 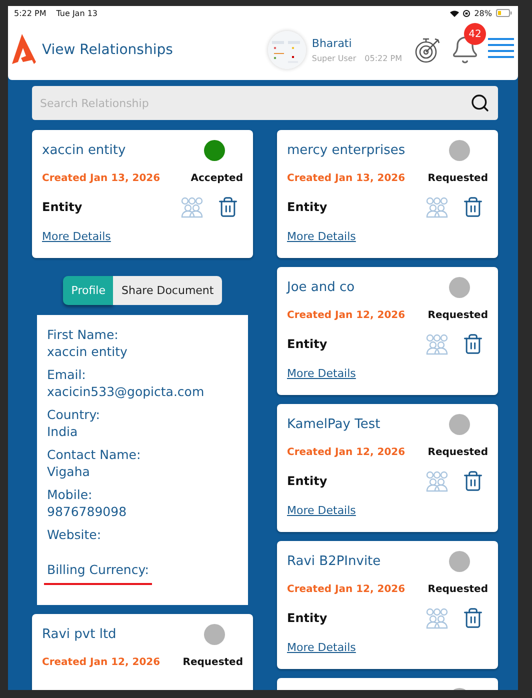 What do you see at coordinates (24, 50) in the screenshot?
I see `logo-icon` at bounding box center [24, 50].